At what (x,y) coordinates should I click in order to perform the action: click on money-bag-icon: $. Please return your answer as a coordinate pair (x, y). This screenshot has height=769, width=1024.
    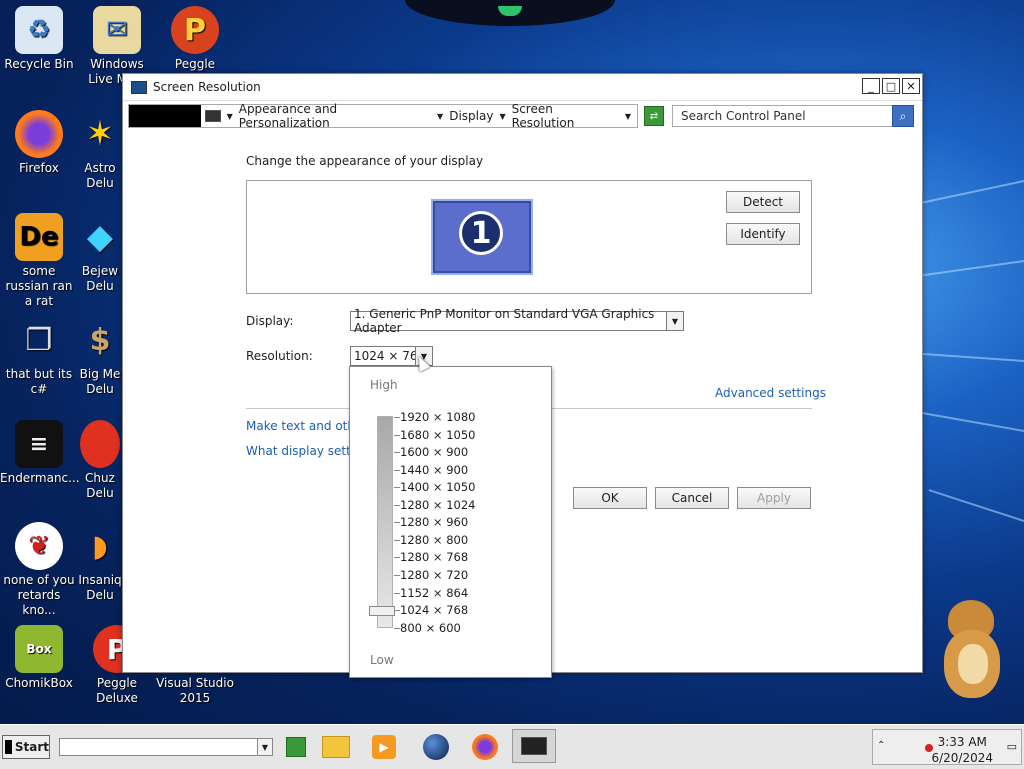
    Looking at the image, I should click on (100, 340).